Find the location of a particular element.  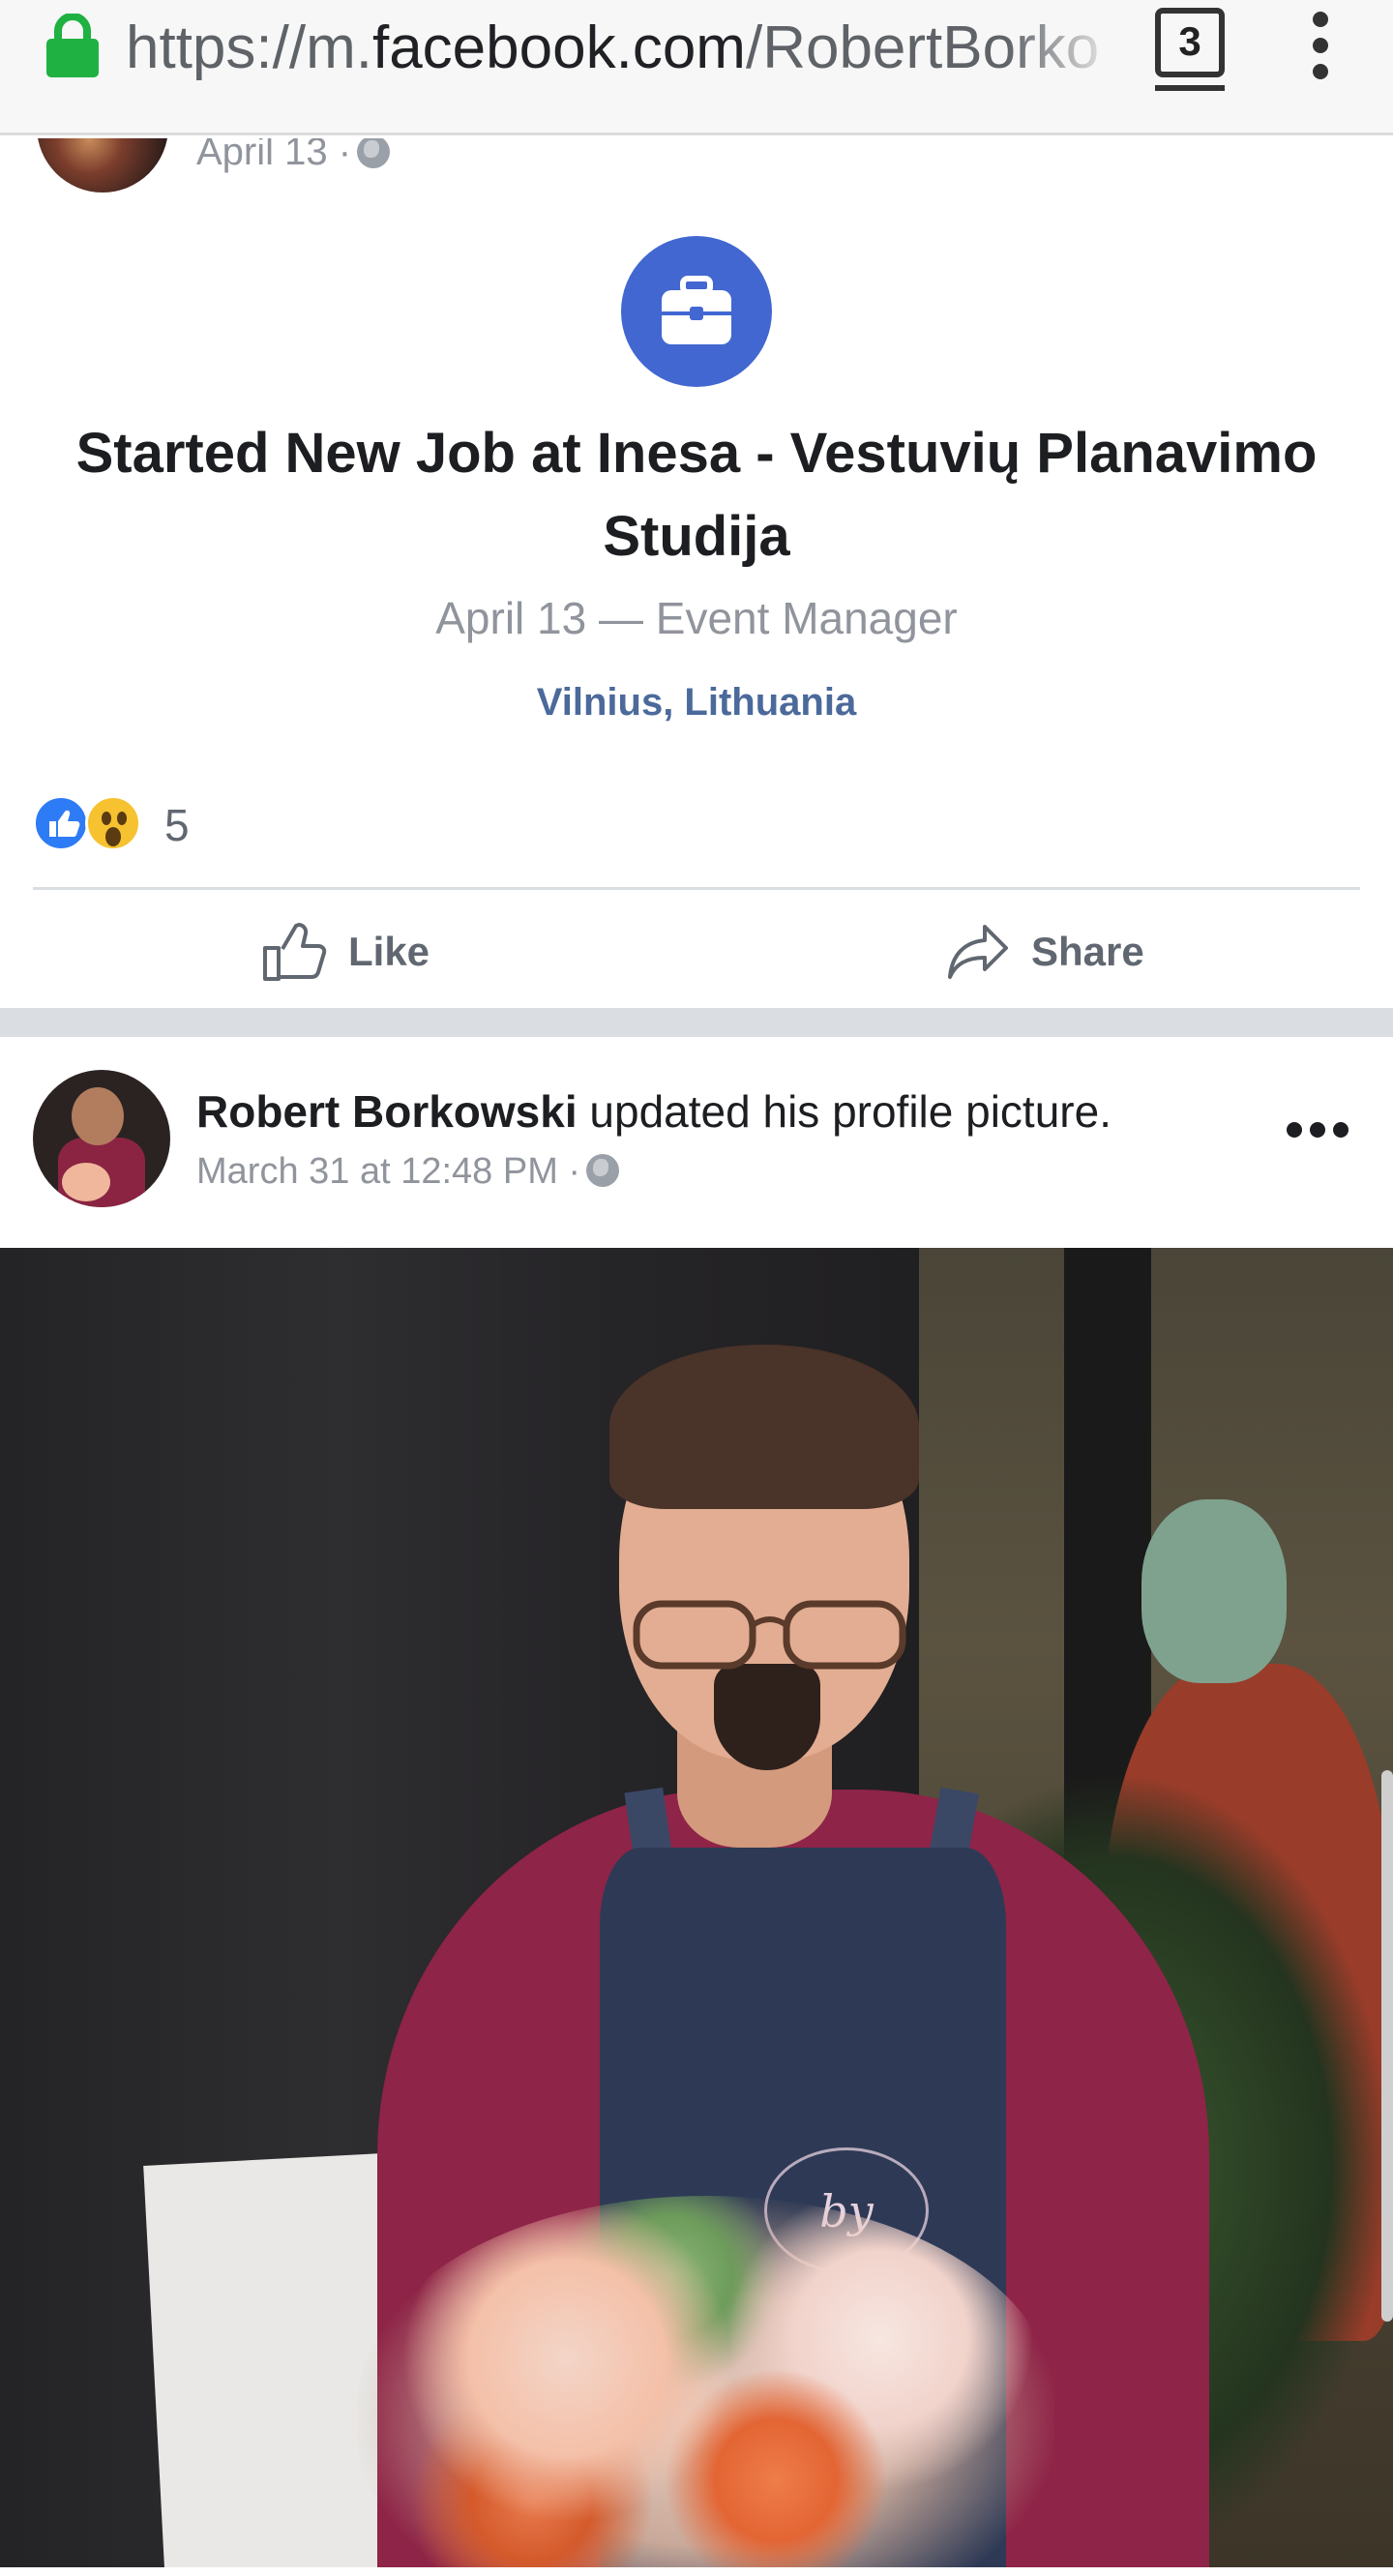

feed-separator is located at coordinates (696, 1022).